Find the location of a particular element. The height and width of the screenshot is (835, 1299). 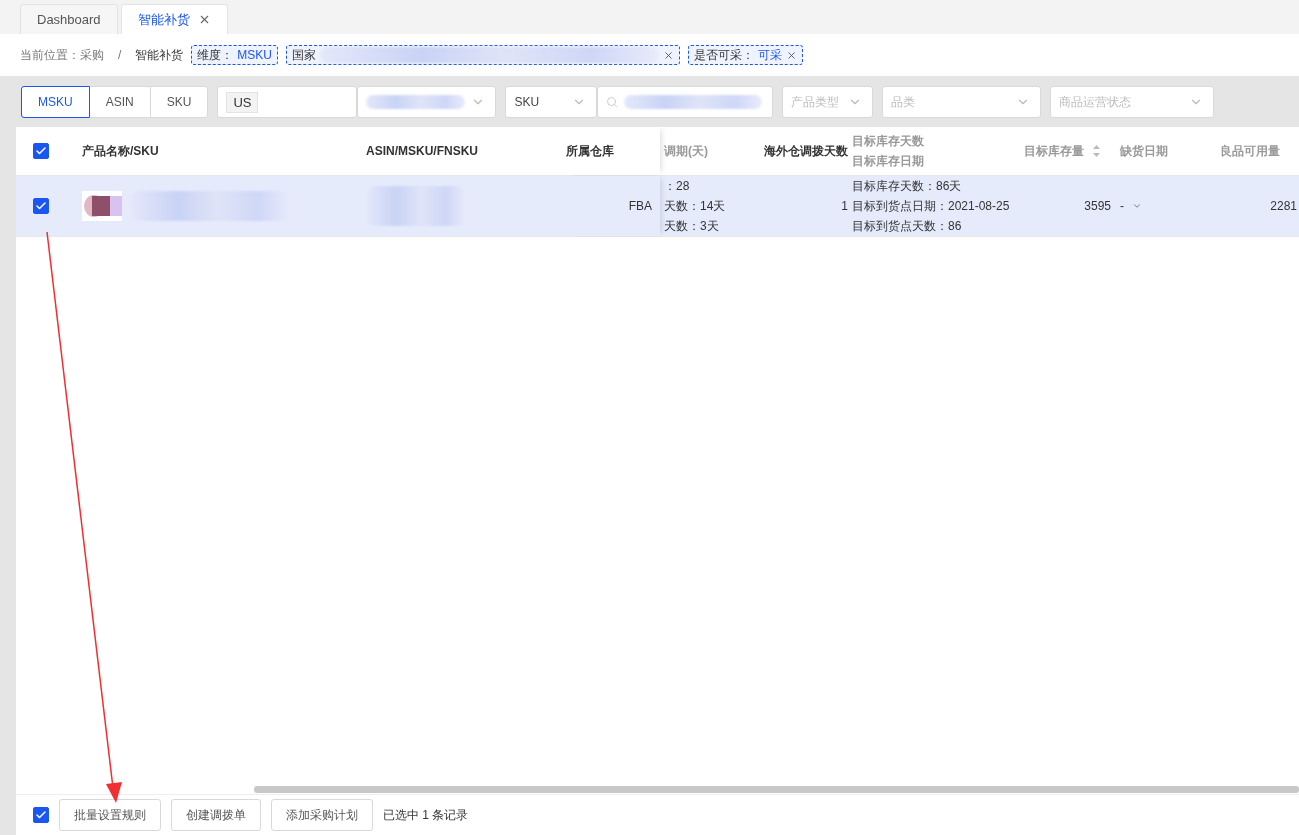

search-icon is located at coordinates (612, 102).